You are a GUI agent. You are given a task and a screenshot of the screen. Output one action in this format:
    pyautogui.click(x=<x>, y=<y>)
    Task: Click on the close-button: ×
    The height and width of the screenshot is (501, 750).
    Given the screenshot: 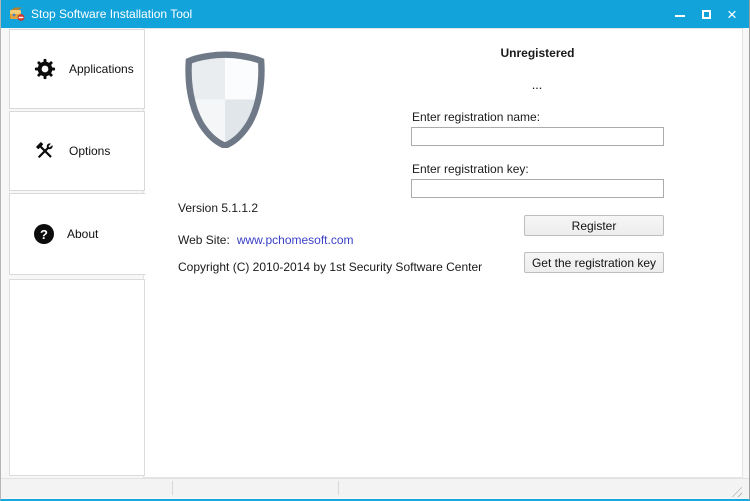 What is the action you would take?
    pyautogui.click(x=732, y=14)
    